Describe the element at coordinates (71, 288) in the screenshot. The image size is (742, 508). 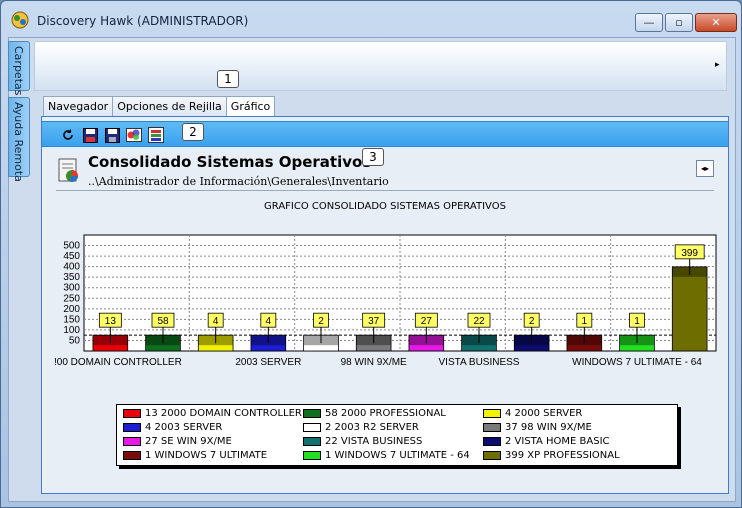
I see `y-tick-label: 300` at that location.